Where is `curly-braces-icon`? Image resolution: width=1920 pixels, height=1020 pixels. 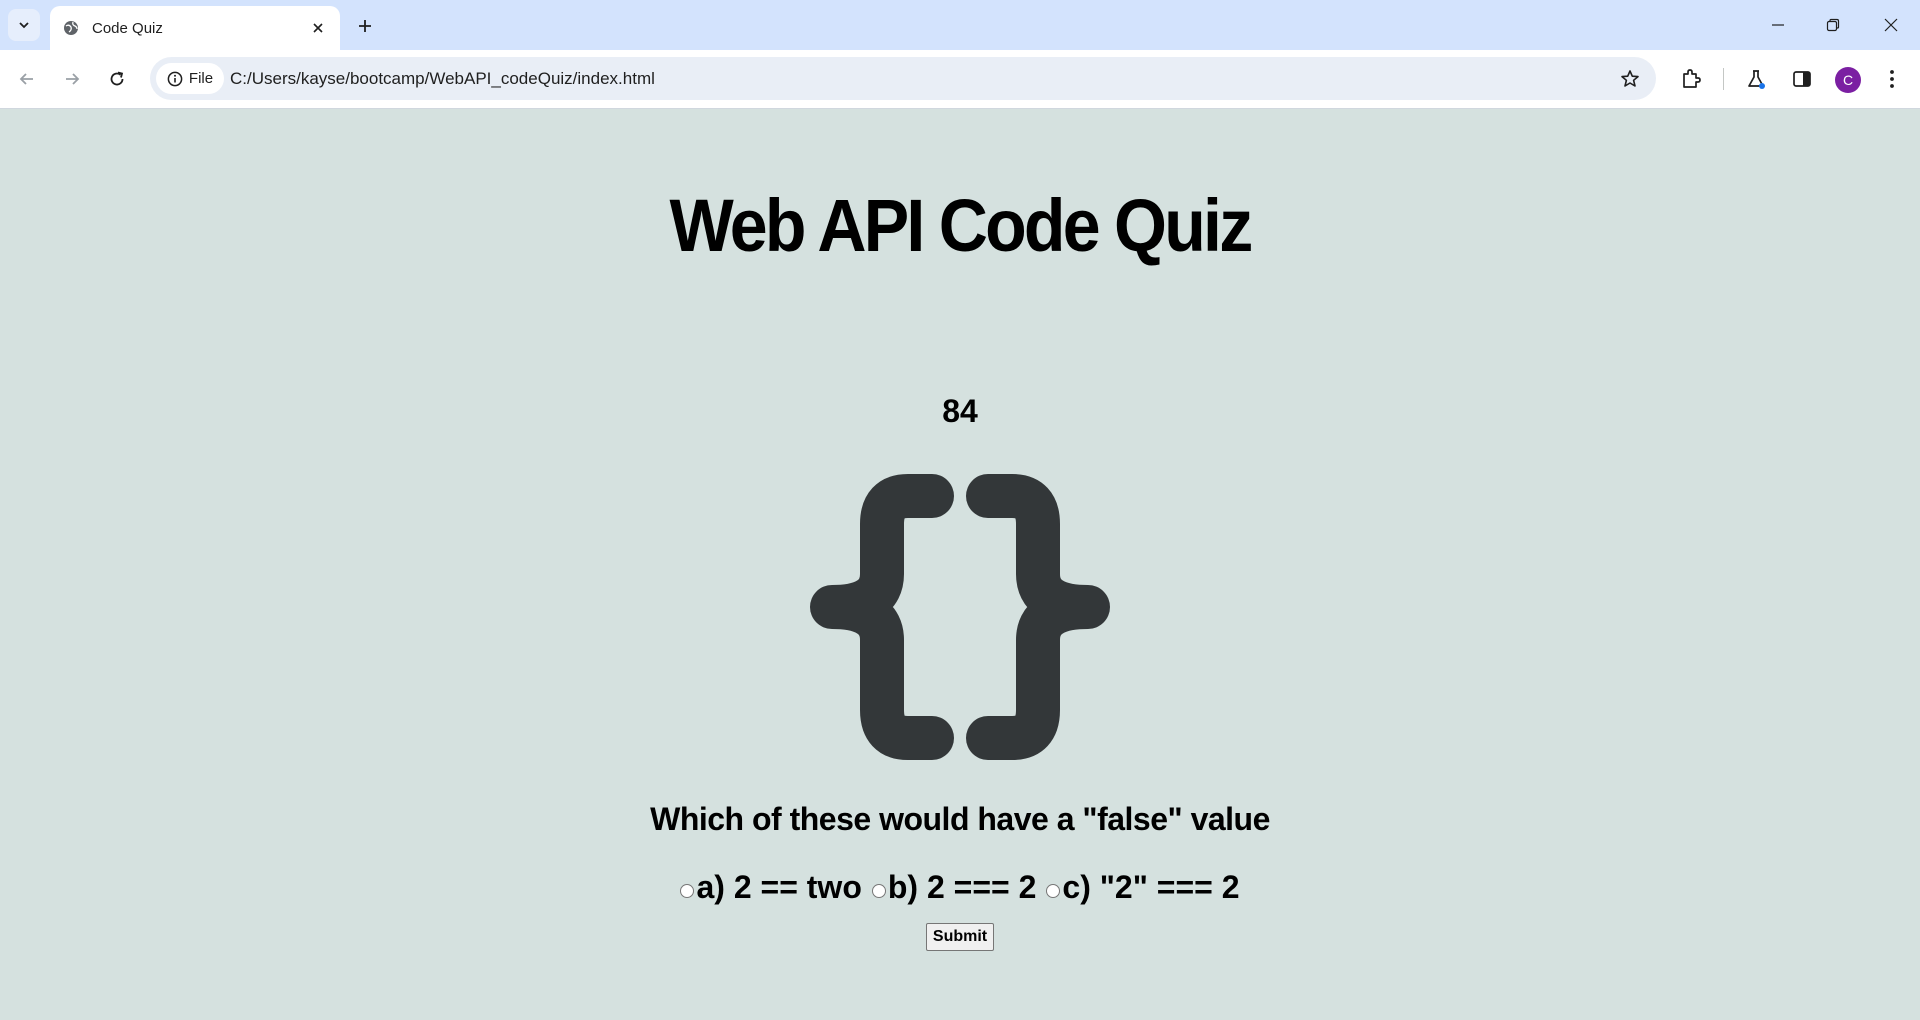 curly-braces-icon is located at coordinates (960, 617).